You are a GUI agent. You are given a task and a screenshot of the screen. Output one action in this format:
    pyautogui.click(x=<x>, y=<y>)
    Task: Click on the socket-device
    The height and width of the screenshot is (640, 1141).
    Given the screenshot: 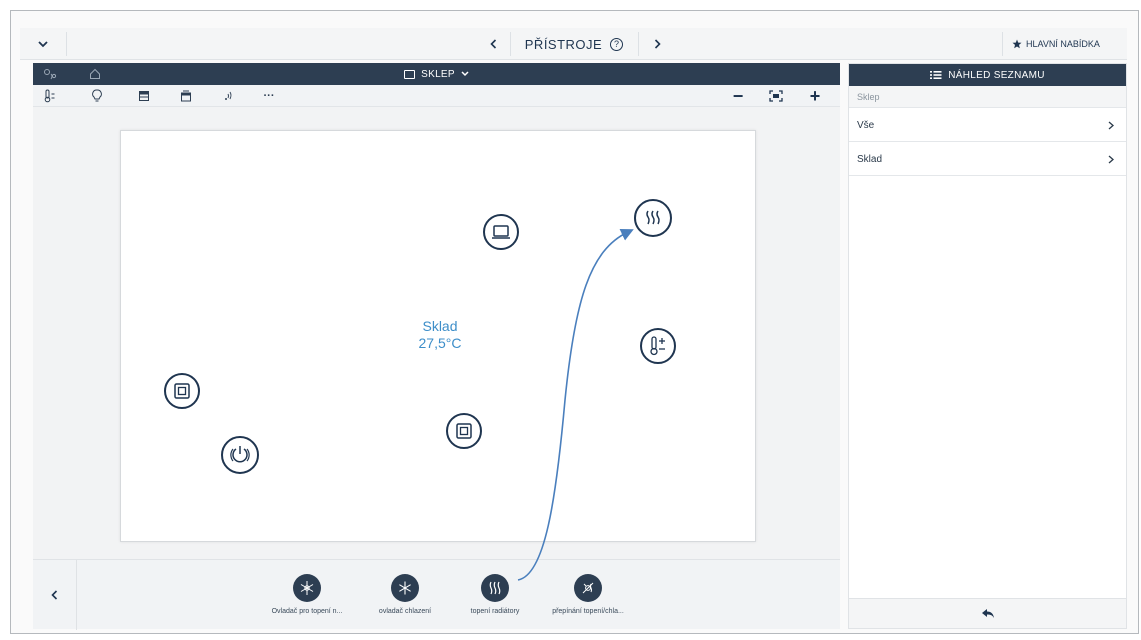 What is the action you would take?
    pyautogui.click(x=501, y=232)
    